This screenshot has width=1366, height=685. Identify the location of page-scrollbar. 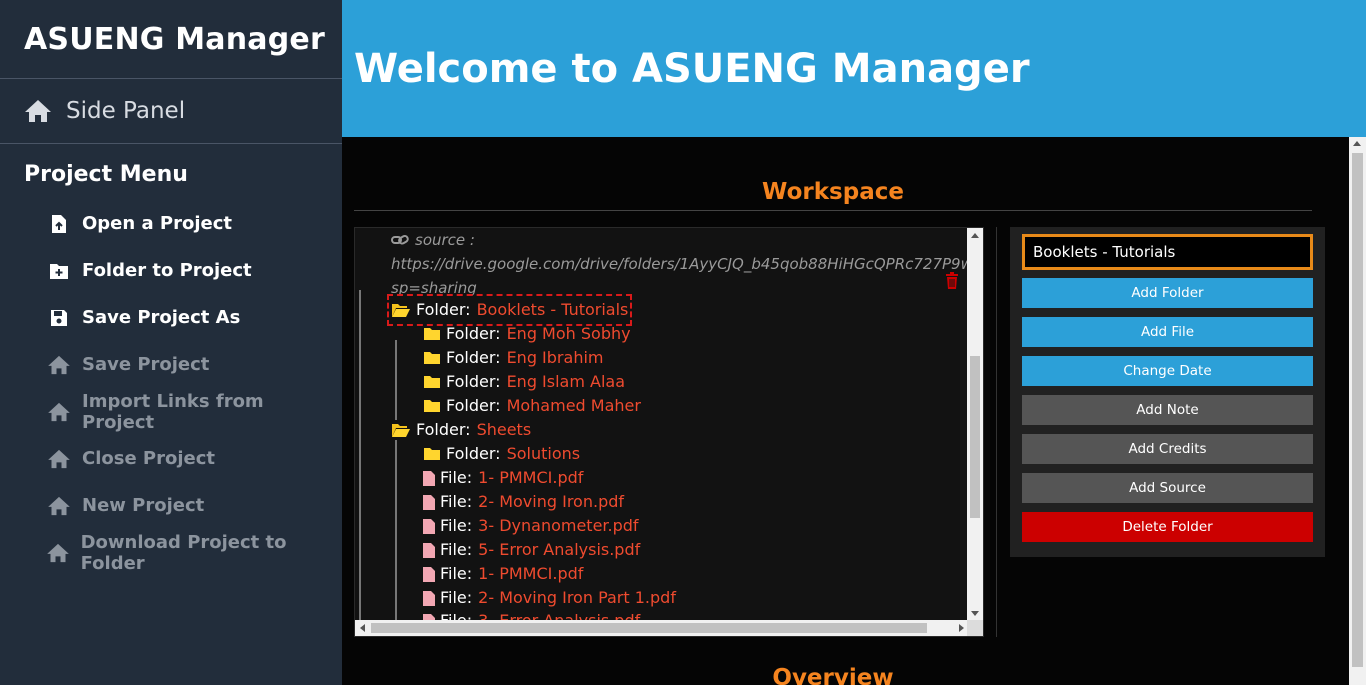
(1357, 411).